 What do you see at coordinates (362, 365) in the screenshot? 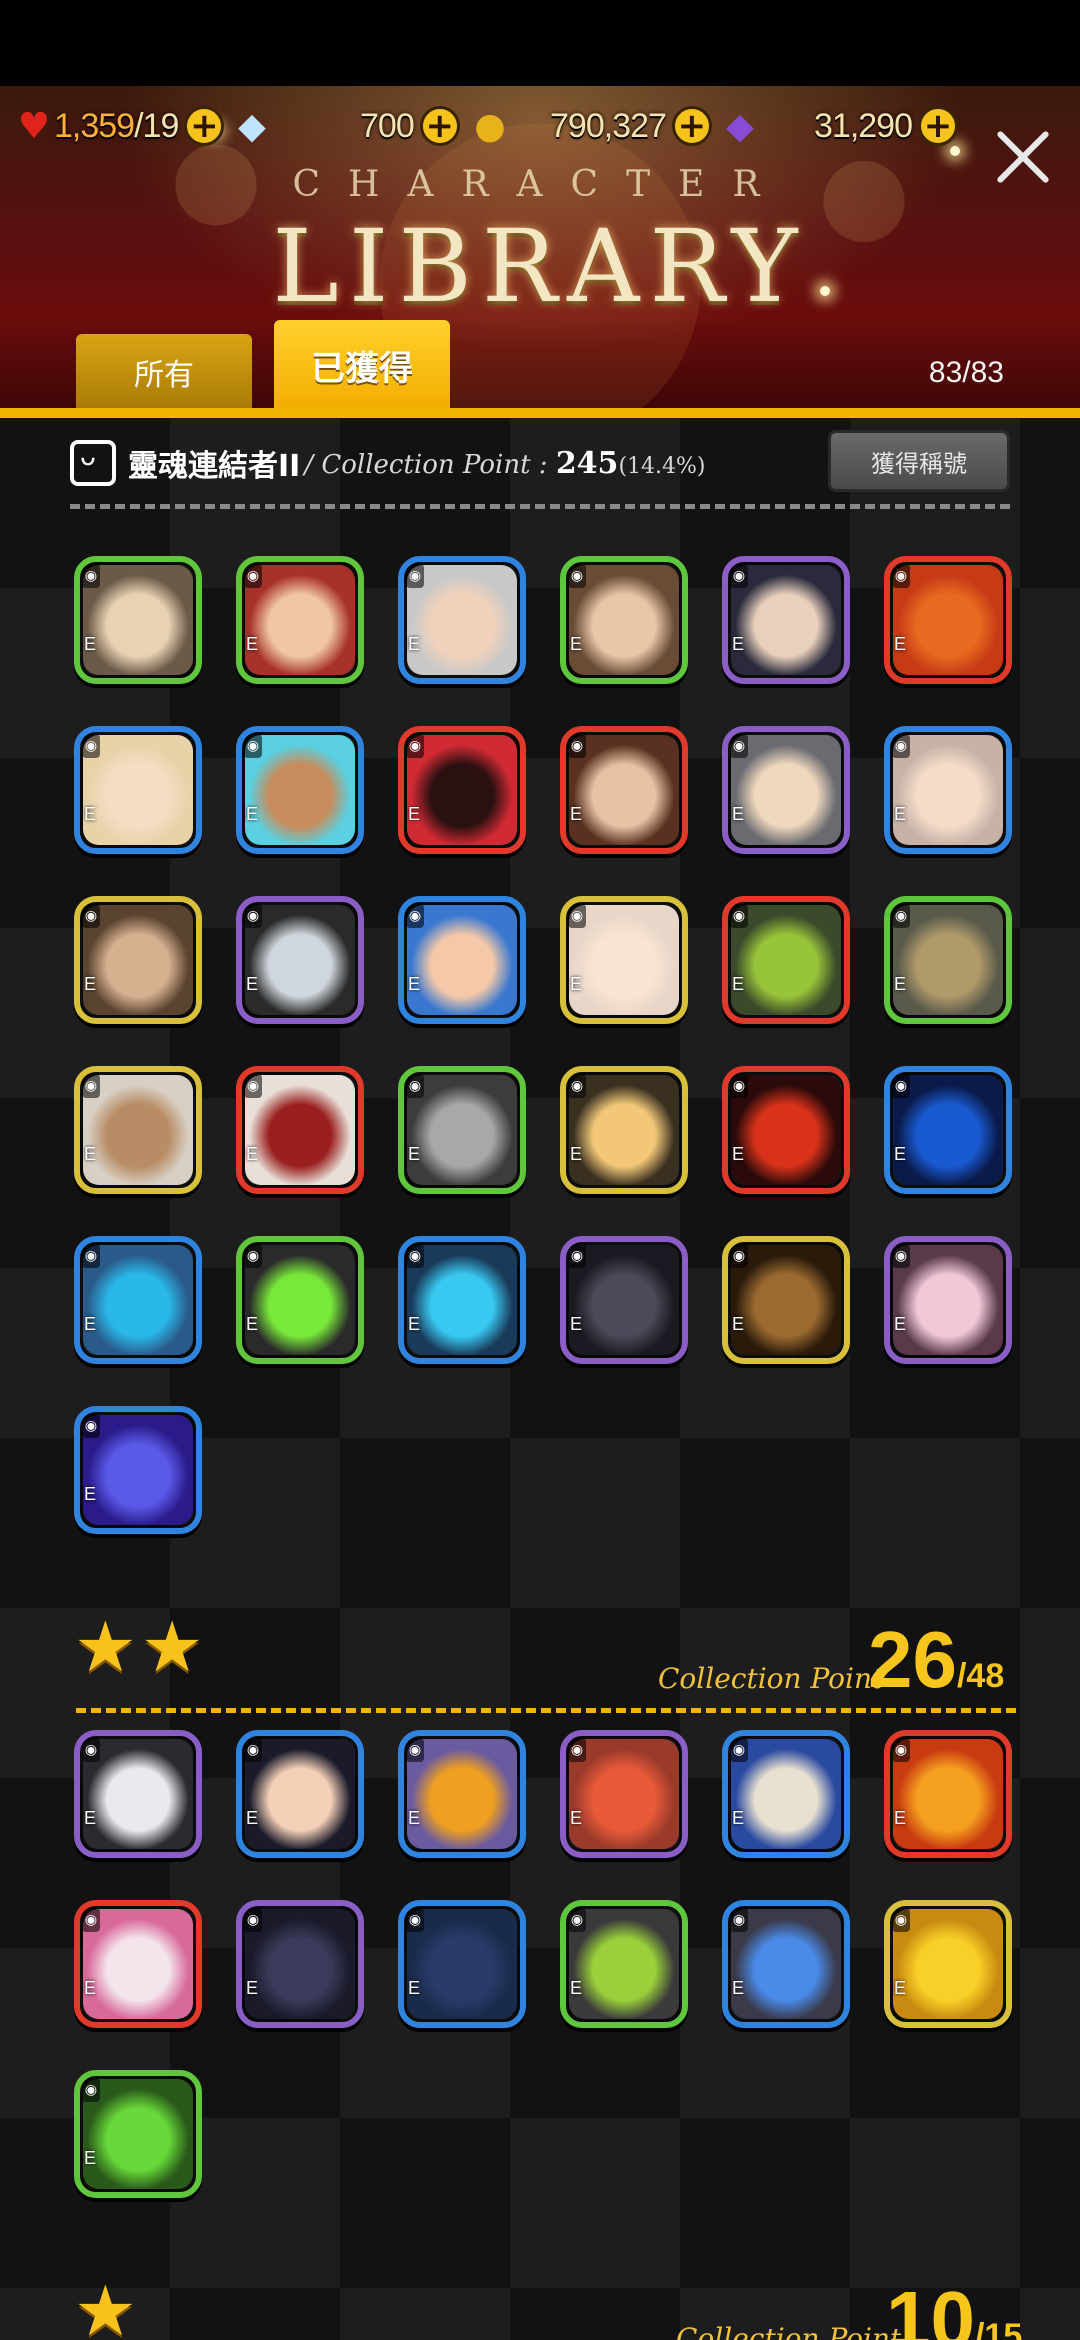
I see `tab-owned: 已獲得` at bounding box center [362, 365].